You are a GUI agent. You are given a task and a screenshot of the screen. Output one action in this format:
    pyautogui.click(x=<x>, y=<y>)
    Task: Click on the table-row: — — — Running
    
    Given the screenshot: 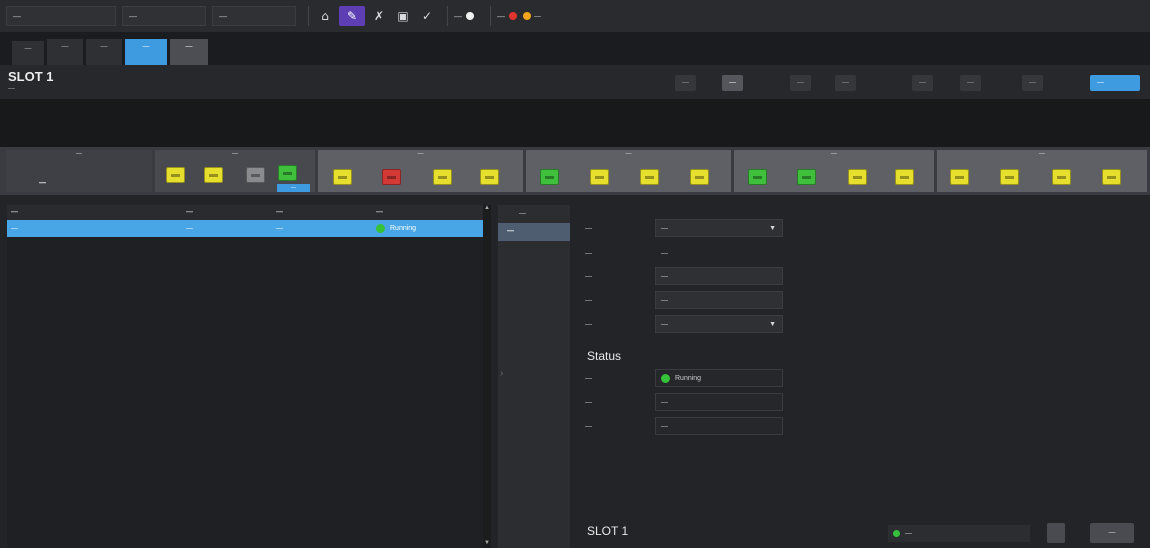 What is the action you would take?
    pyautogui.click(x=248, y=228)
    